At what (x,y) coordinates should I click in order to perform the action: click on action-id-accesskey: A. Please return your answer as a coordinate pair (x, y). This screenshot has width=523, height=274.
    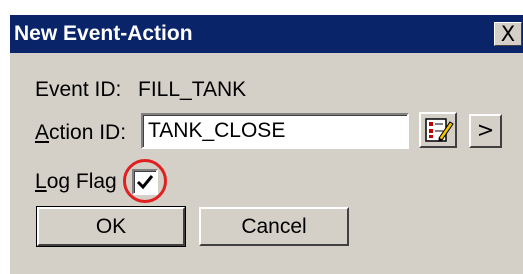
    Looking at the image, I should click on (42, 132).